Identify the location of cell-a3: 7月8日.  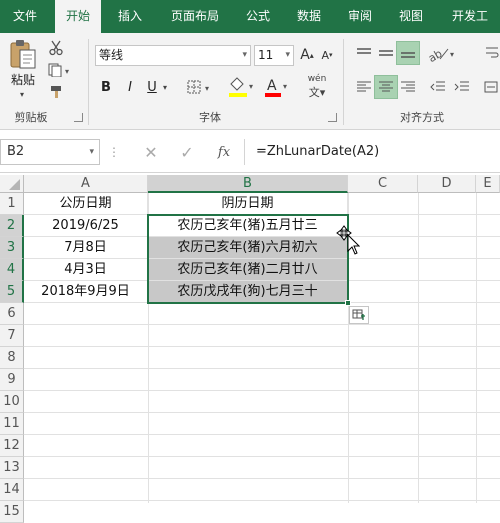
(86, 248).